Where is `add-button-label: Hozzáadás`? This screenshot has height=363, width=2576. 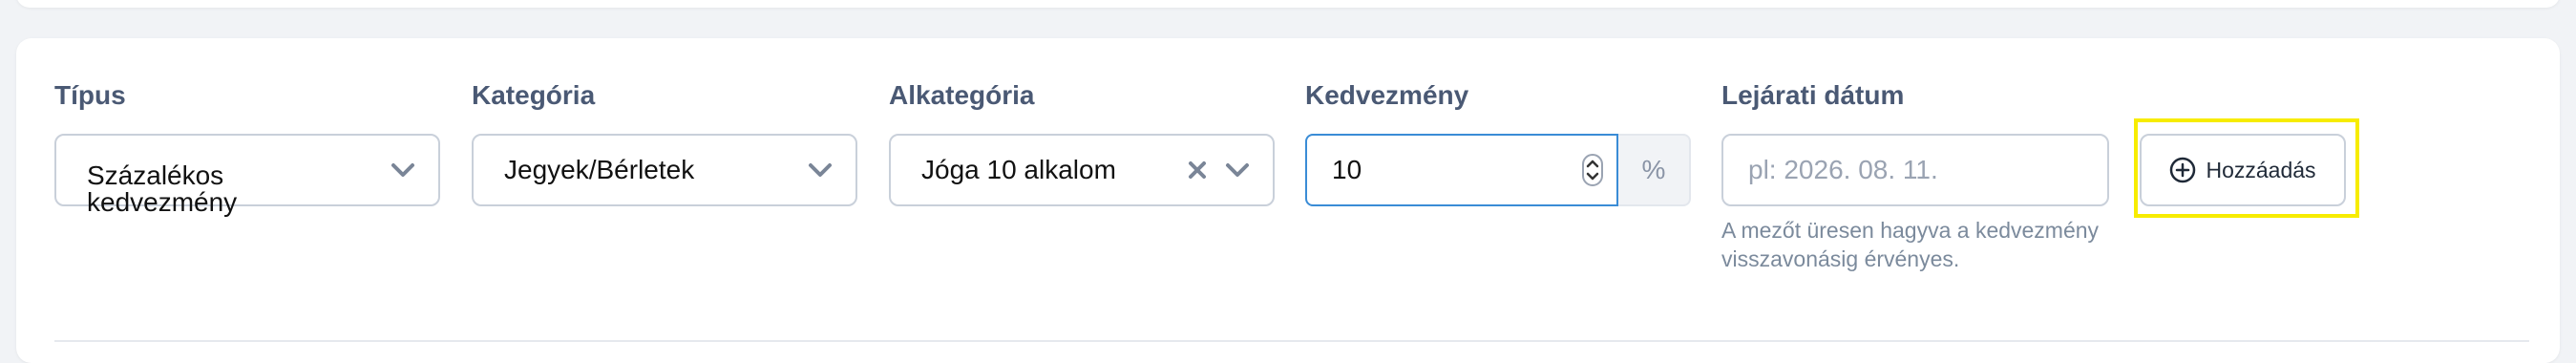 add-button-label: Hozzáadás is located at coordinates (2261, 169).